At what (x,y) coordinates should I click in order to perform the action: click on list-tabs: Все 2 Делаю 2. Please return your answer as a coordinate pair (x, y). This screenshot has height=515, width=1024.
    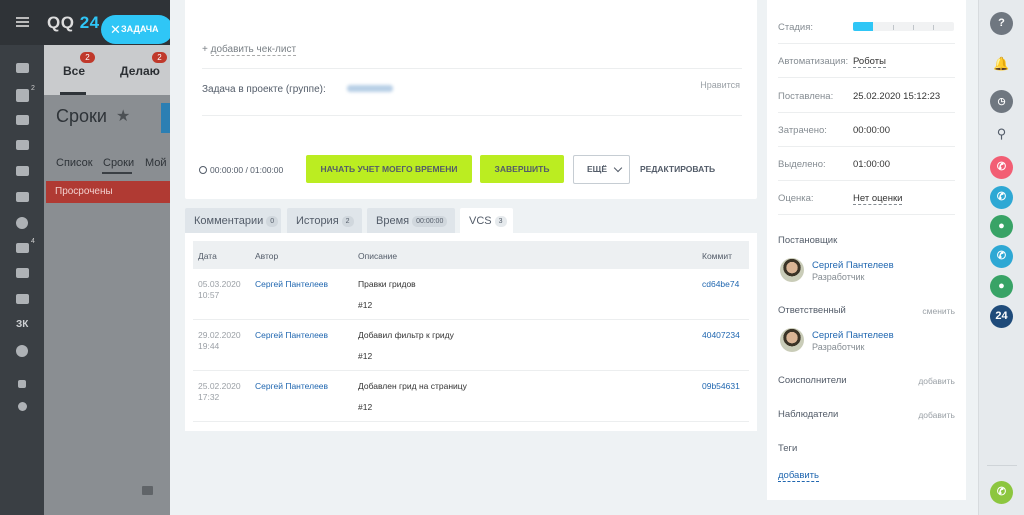
    Looking at the image, I should click on (107, 70).